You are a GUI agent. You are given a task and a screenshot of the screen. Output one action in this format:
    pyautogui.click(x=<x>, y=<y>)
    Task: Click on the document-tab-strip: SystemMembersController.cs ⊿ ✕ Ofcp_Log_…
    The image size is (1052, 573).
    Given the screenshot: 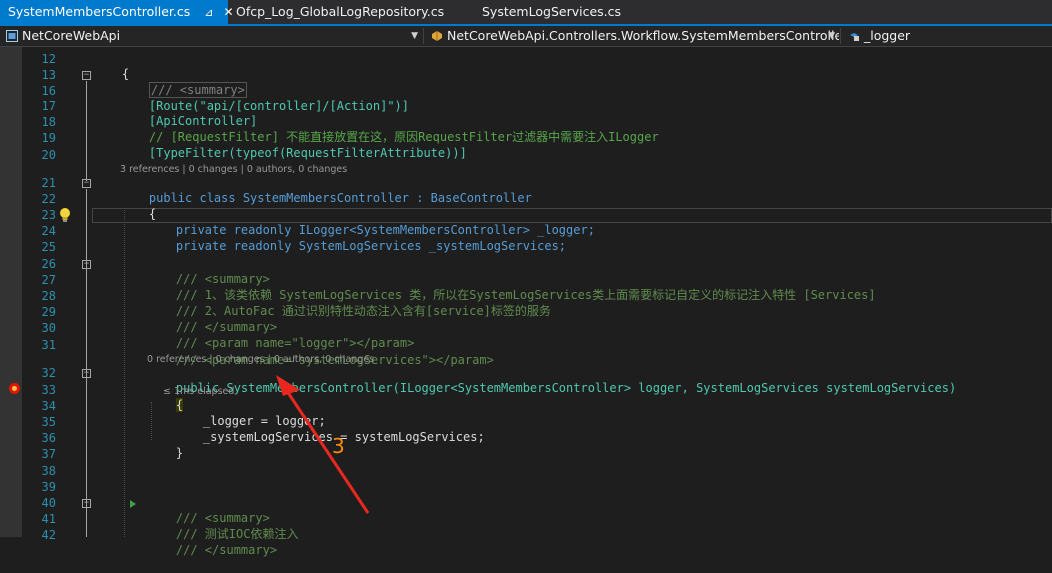 What is the action you would take?
    pyautogui.click(x=526, y=13)
    